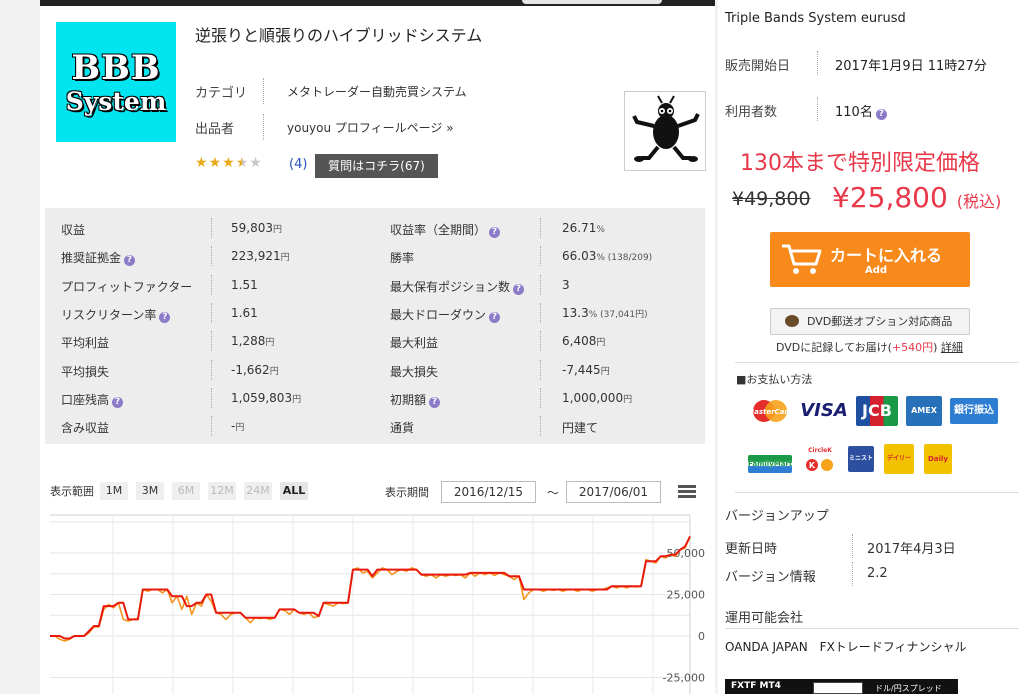 The width and height of the screenshot is (1027, 694). I want to click on banner-left-text: FXTF MT4, so click(756, 686).